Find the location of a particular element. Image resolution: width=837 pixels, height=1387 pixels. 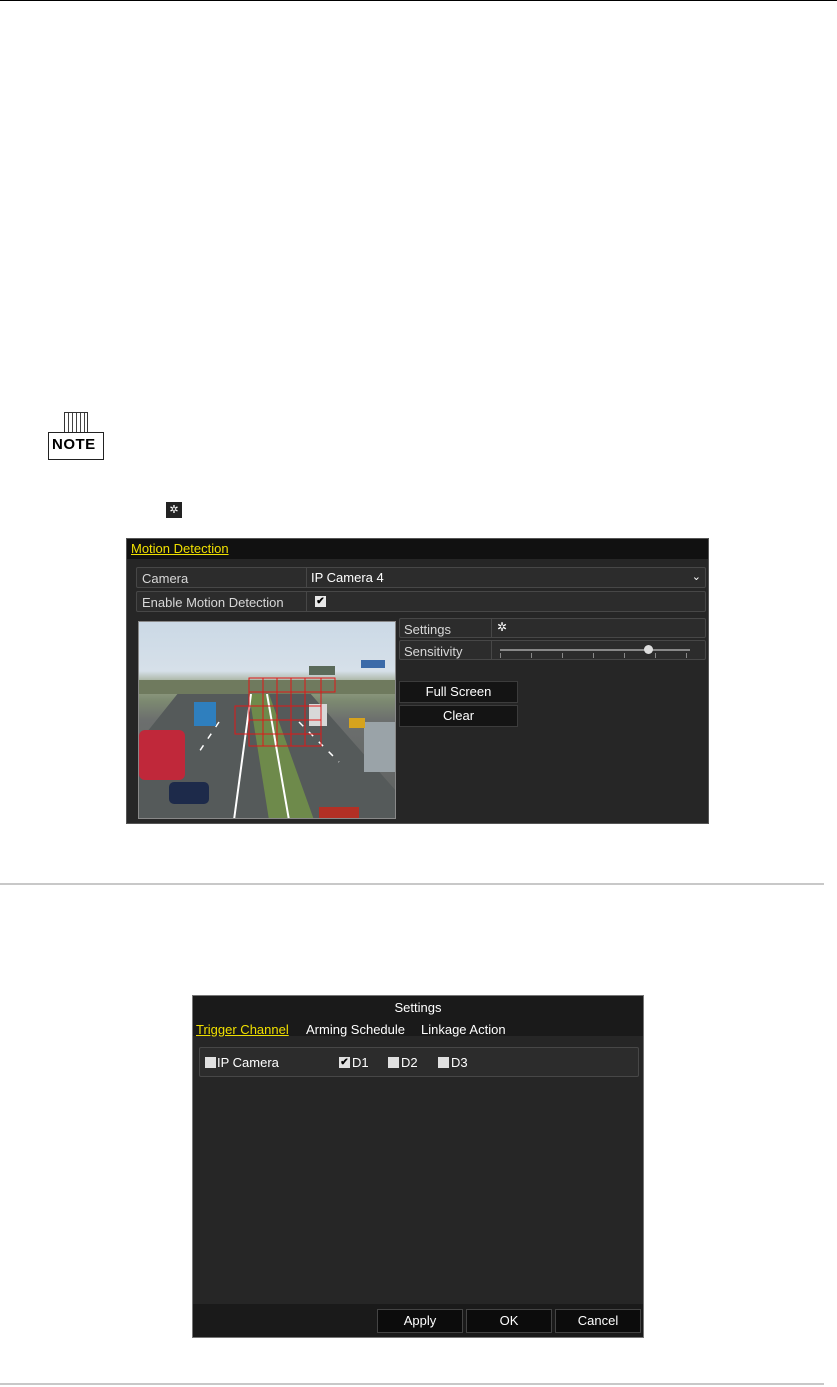

note-label: NOTE is located at coordinates (74, 444).